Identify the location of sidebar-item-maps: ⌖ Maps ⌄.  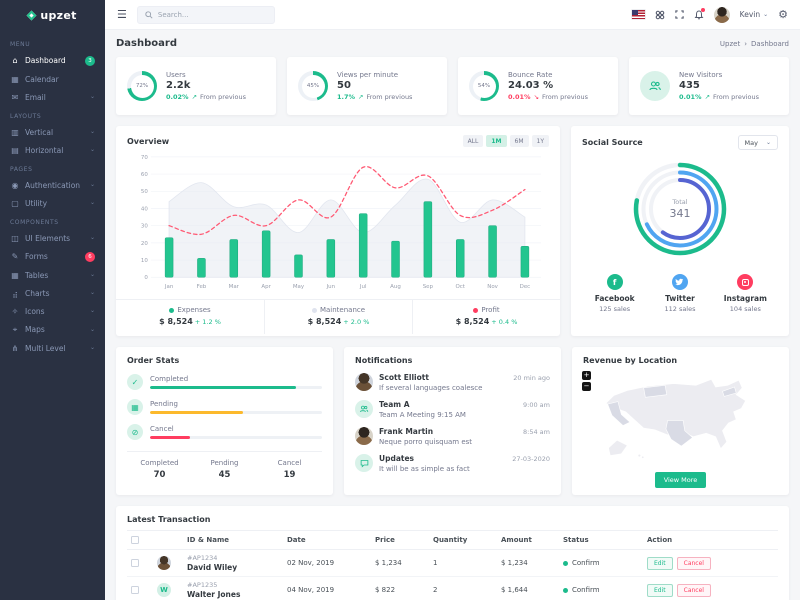
(52, 329).